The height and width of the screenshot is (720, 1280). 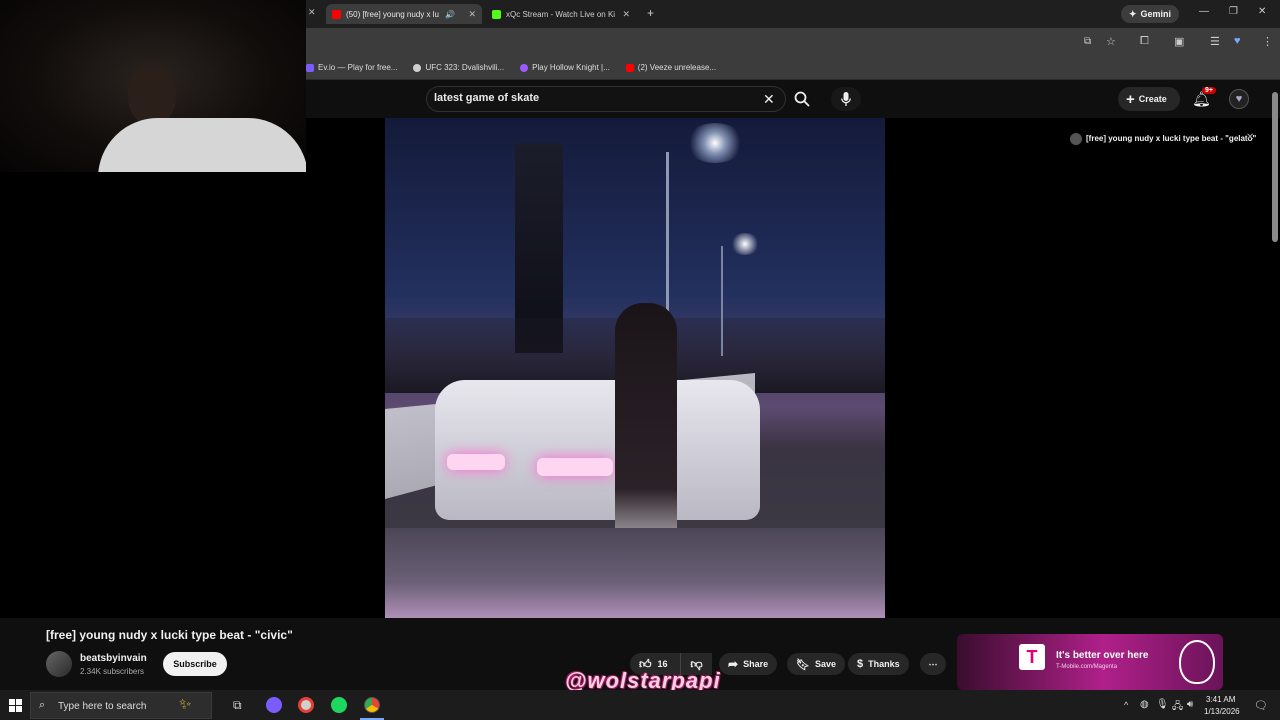 I want to click on save-button: 🔖︎ Save, so click(x=816, y=664).